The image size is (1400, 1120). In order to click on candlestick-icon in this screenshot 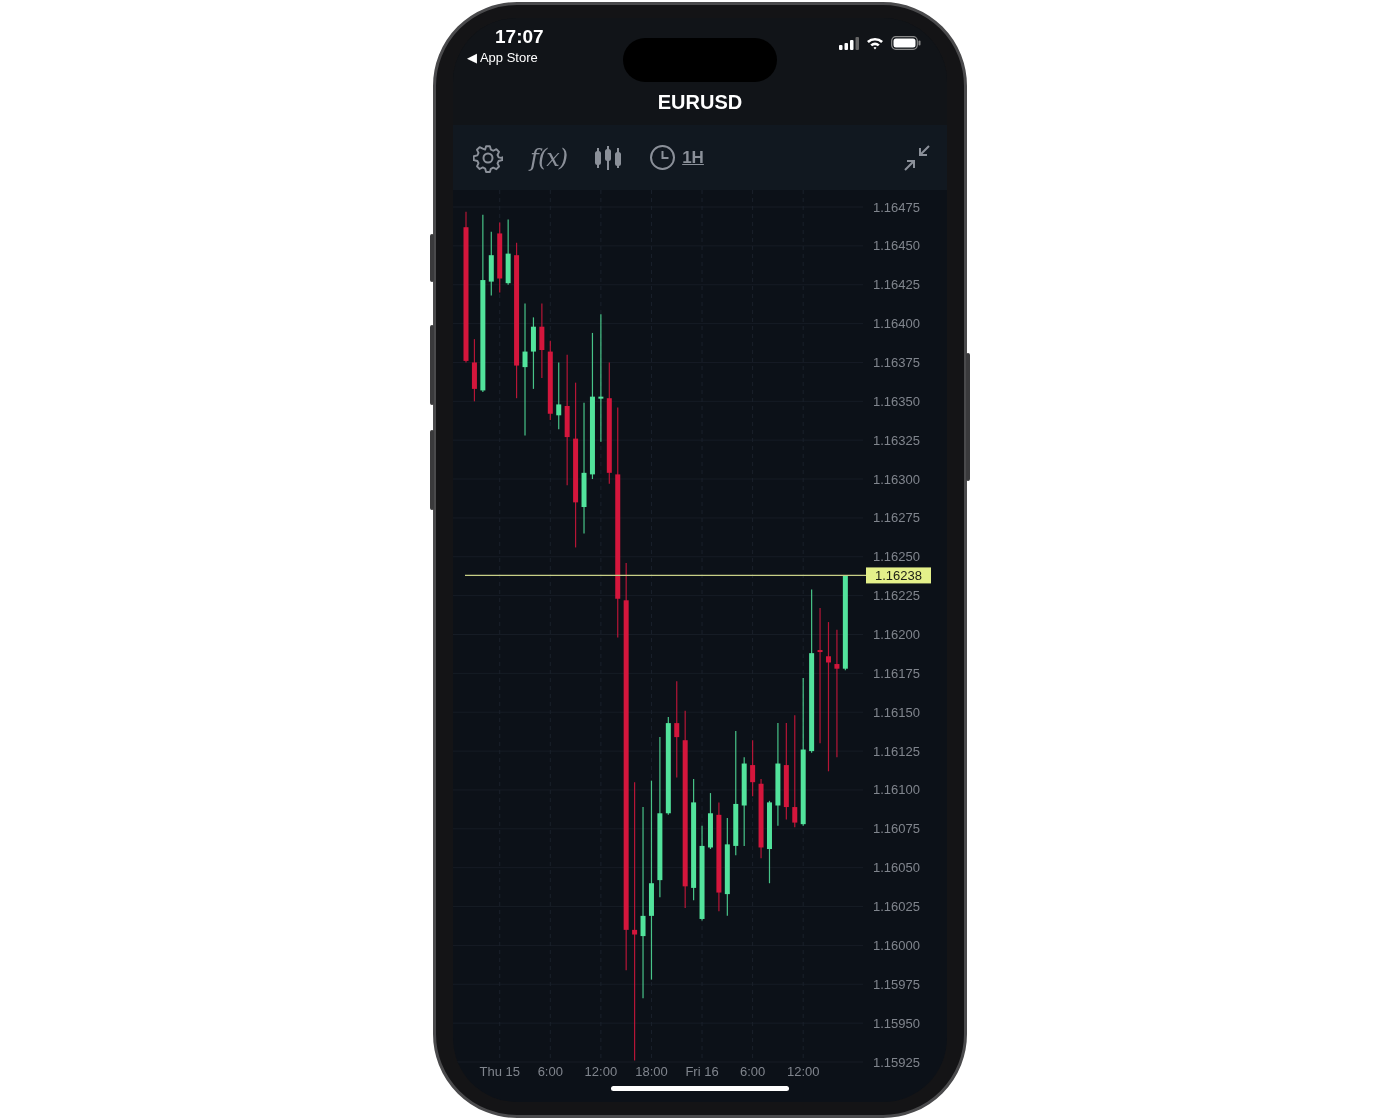, I will do `click(608, 157)`.